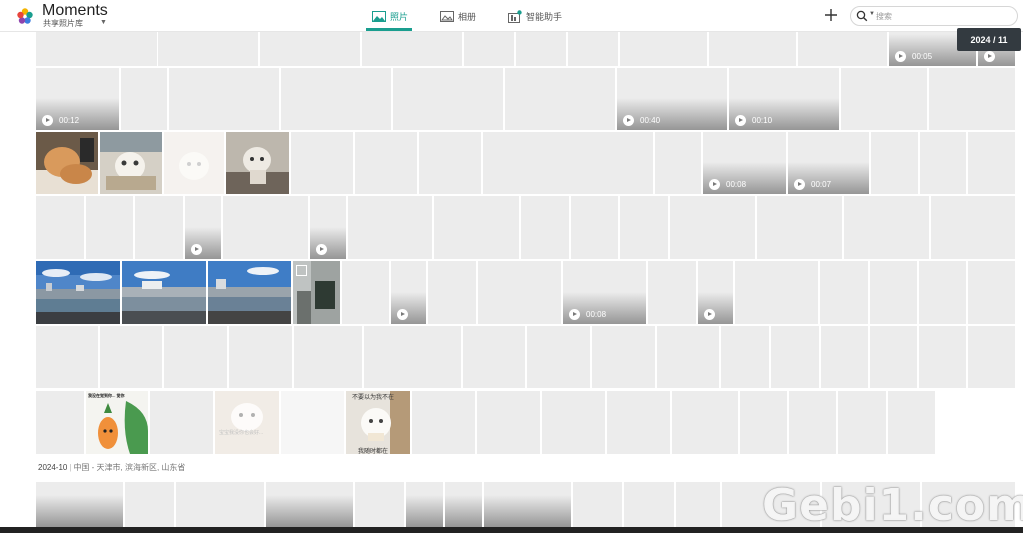 Image resolution: width=1023 pixels, height=533 pixels. Describe the element at coordinates (117, 422) in the screenshot. I see `photo-sticker-carrot: 我没在觉到你... 觉你` at that location.